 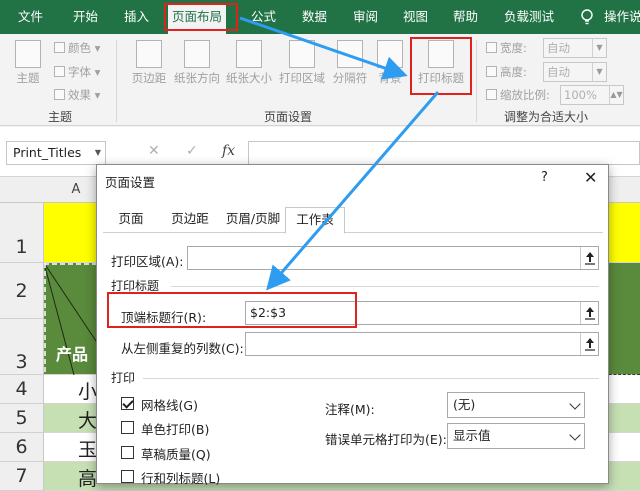 What do you see at coordinates (263, 17) in the screenshot?
I see `tab-formulas: 公式` at bounding box center [263, 17].